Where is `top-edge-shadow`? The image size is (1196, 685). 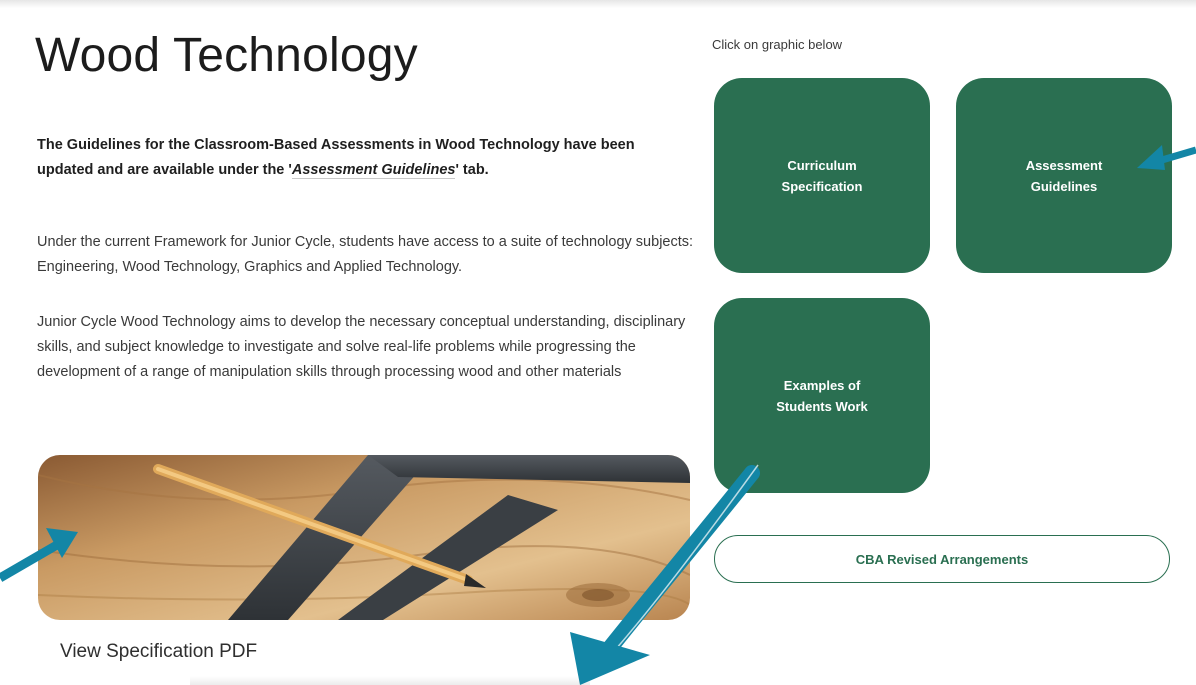
top-edge-shadow is located at coordinates (598, 4).